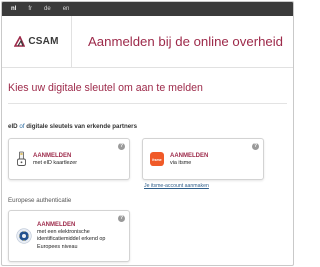 Image resolution: width=320 pixels, height=267 pixels. What do you see at coordinates (52, 156) in the screenshot?
I see `eid-card-label: AANMELDEN` at bounding box center [52, 156].